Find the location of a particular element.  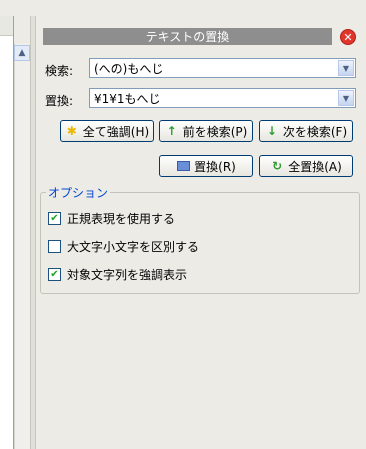

replace-input: ¥1¥1もへじ is located at coordinates (214, 98).